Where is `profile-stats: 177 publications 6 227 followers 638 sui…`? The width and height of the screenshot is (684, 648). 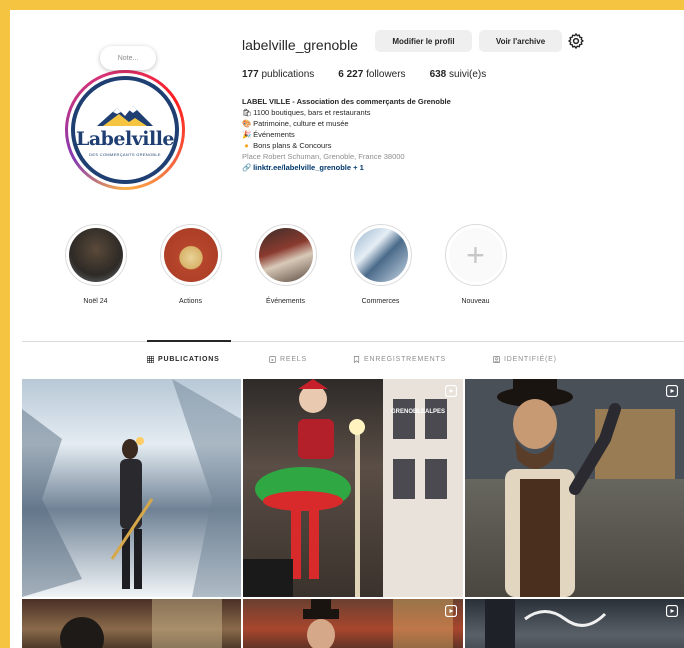
profile-stats: 177 publications 6 227 followers 638 sui… is located at coordinates (364, 74).